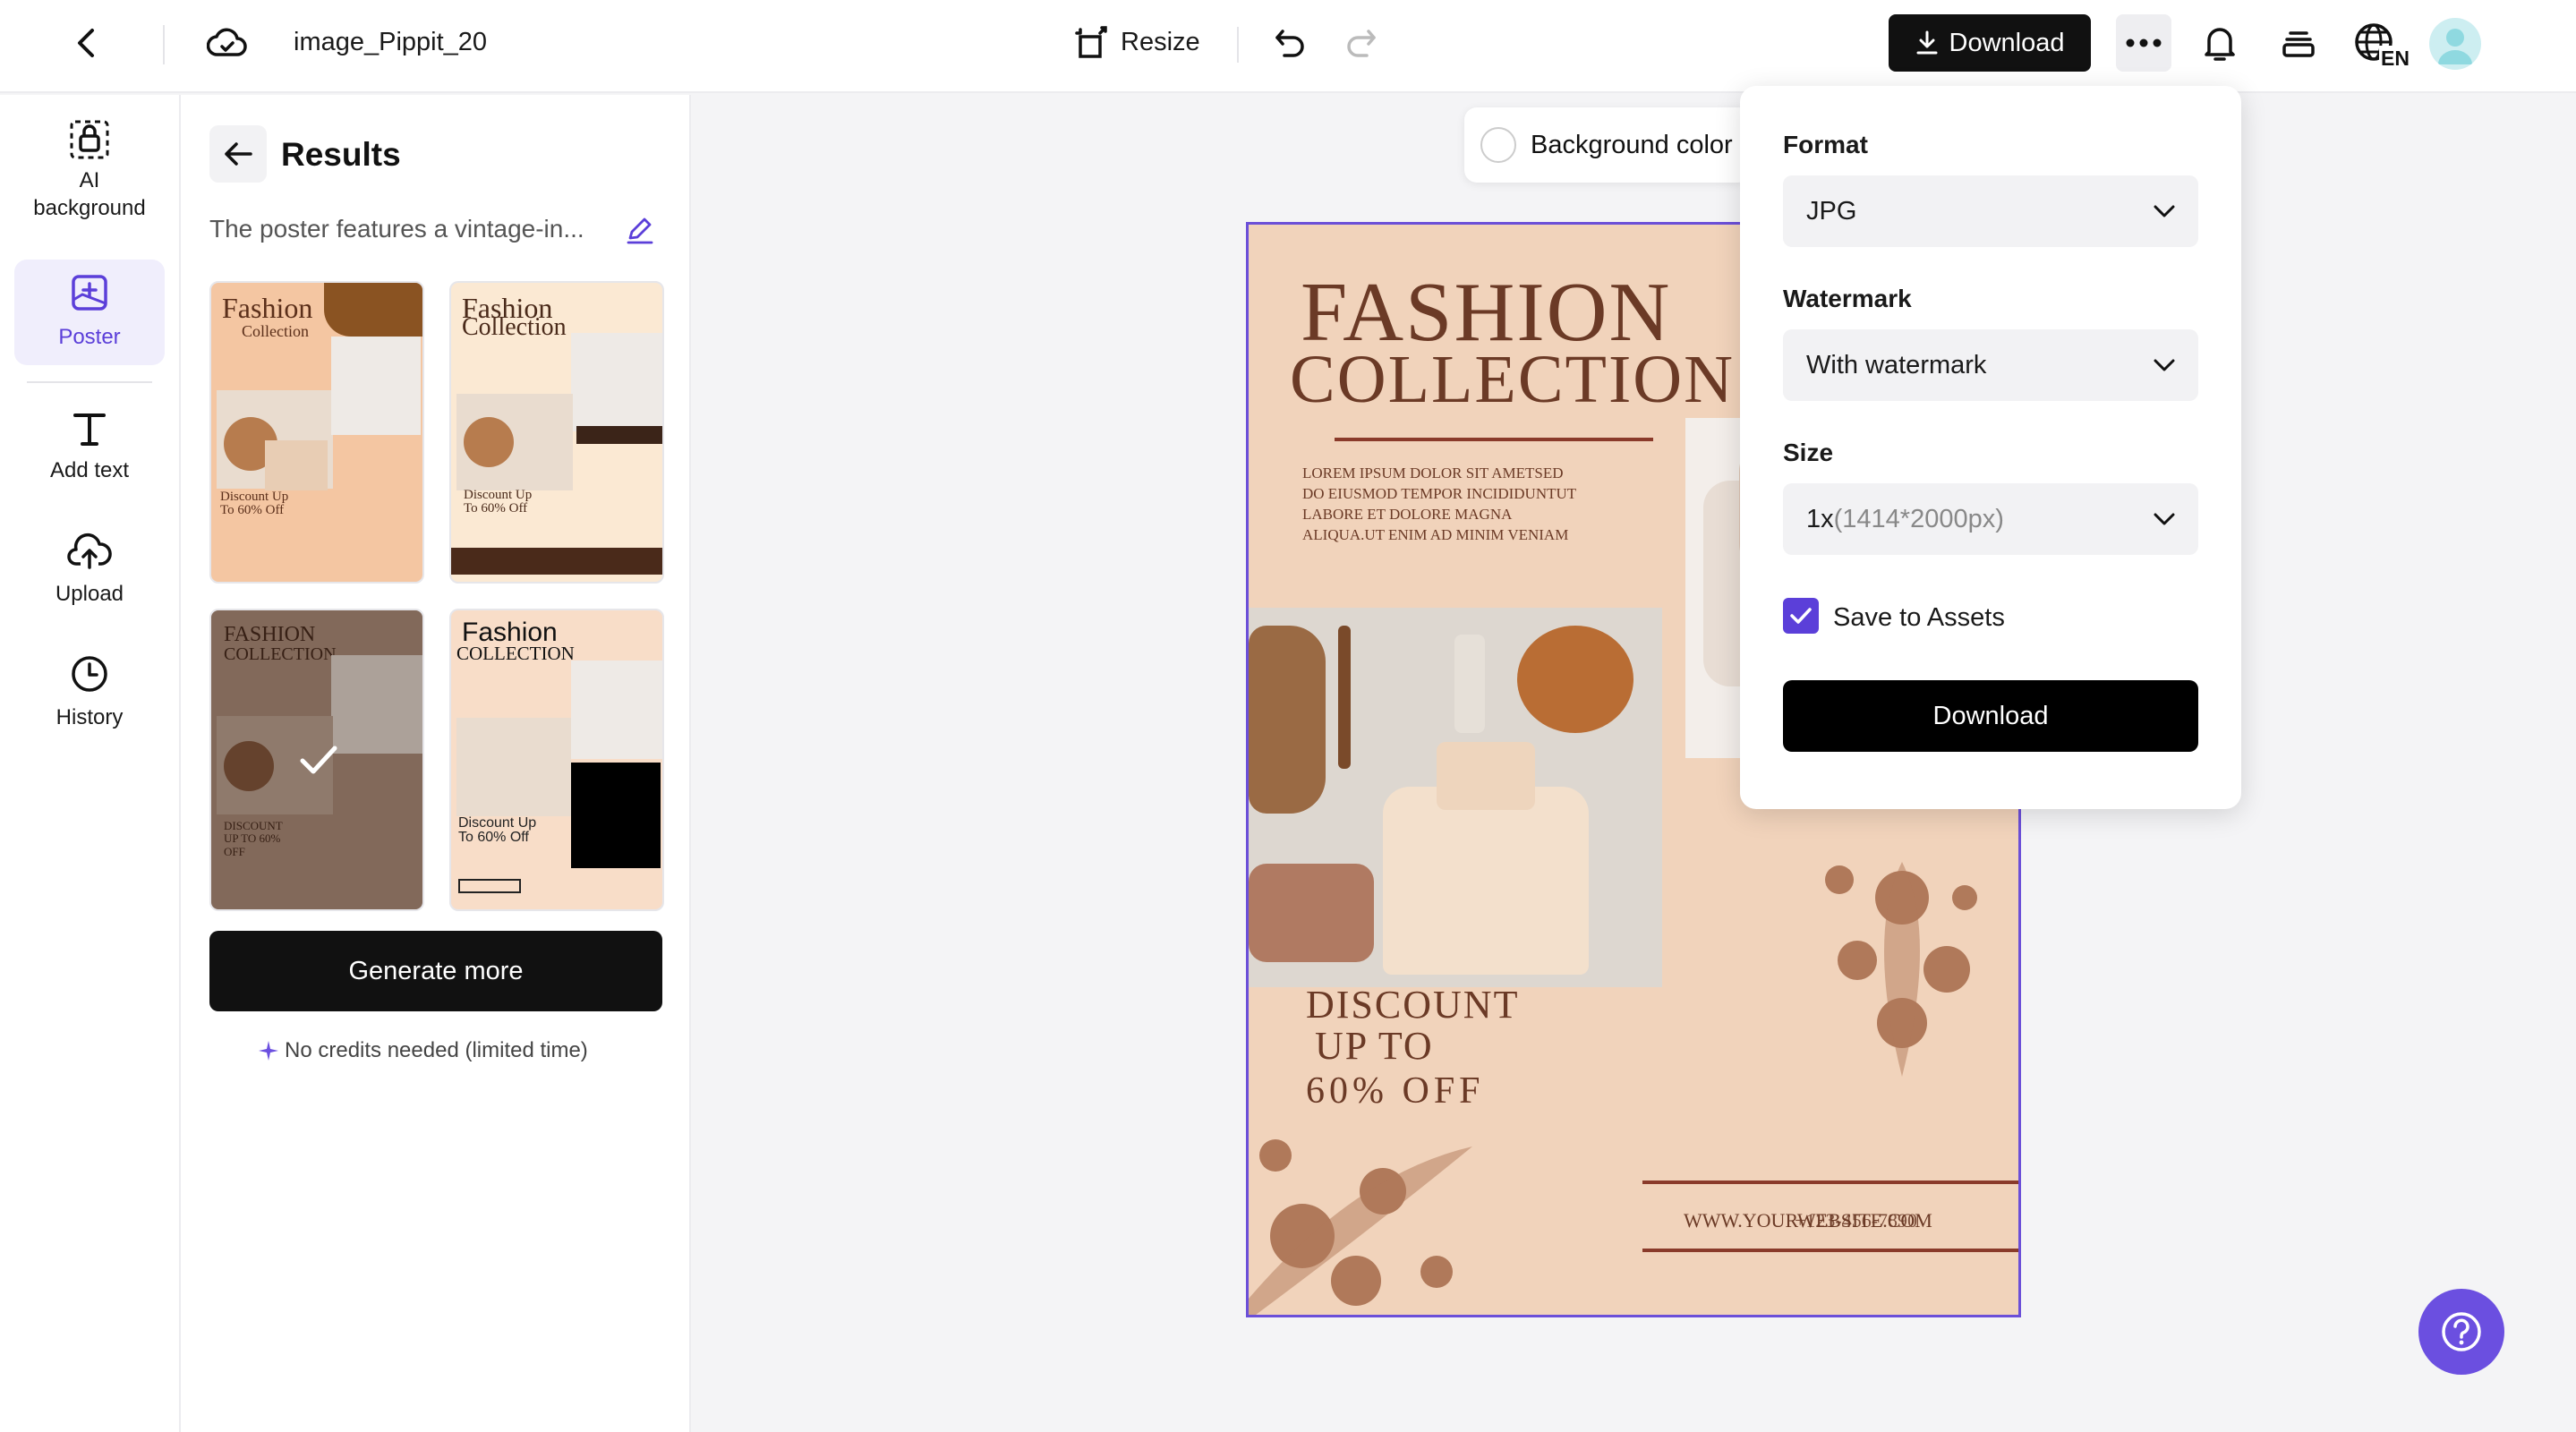 The height and width of the screenshot is (1432, 2576). Describe the element at coordinates (89, 194) in the screenshot. I see `rail-item-label: AI background` at that location.